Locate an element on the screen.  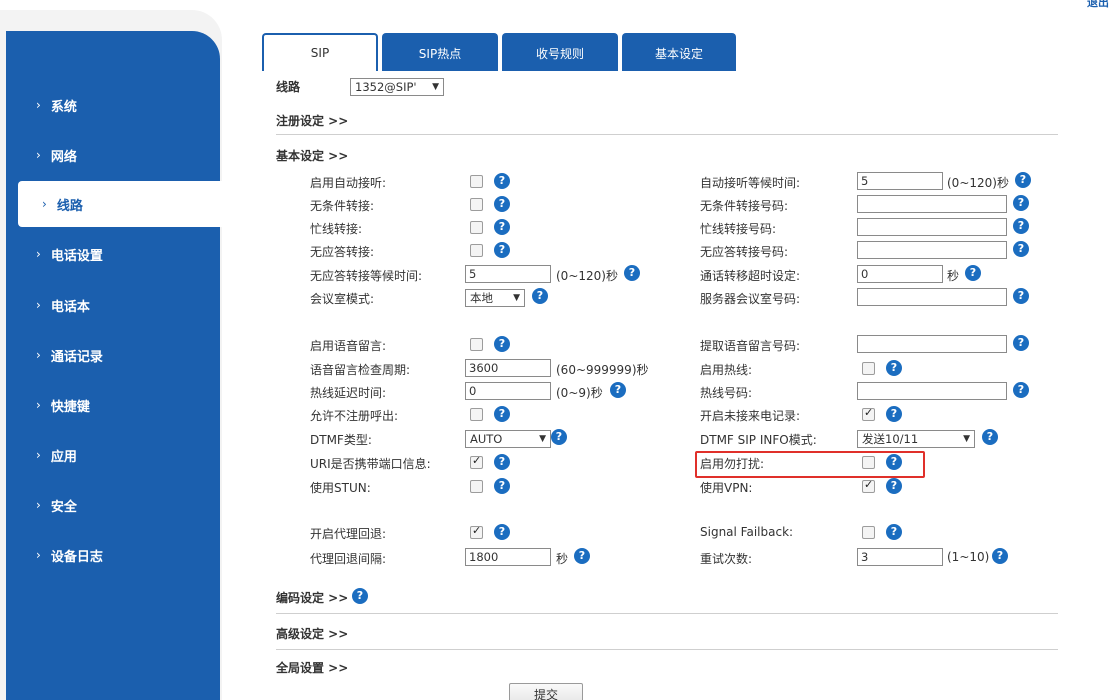
tab-sip: SIP is located at coordinates (320, 52).